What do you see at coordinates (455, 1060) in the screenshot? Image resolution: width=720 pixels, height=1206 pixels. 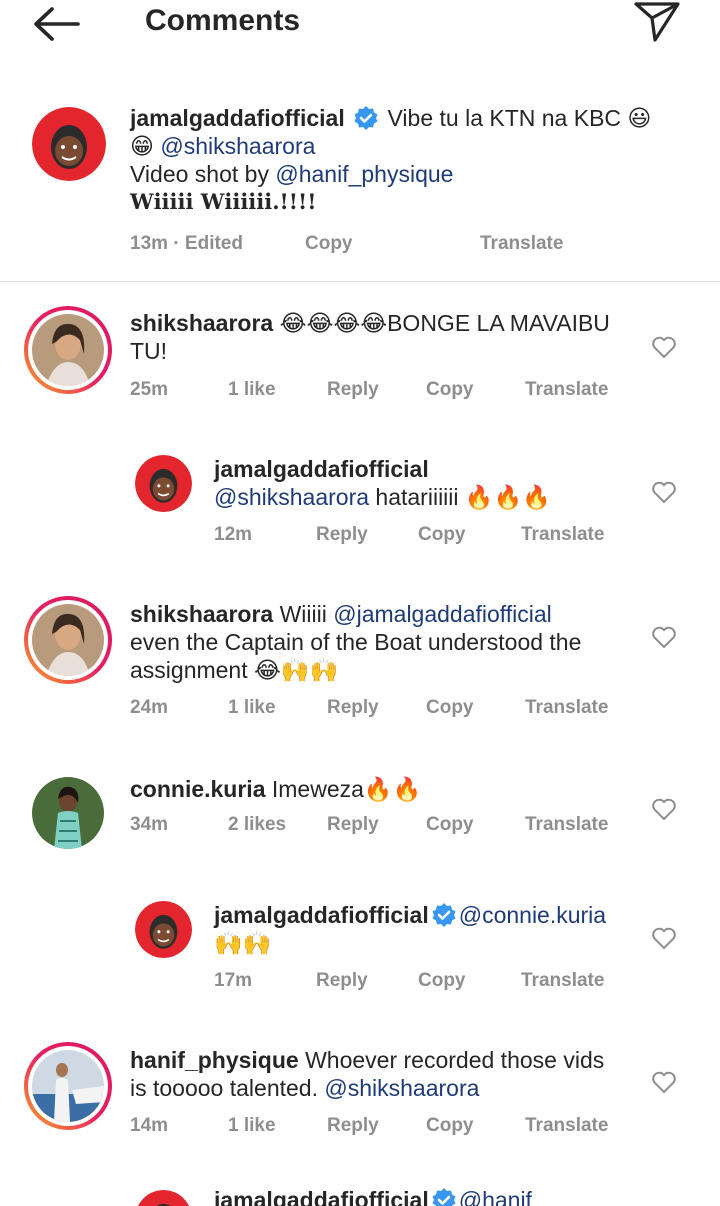 I see `comment-body: Whoever recorded those vids` at bounding box center [455, 1060].